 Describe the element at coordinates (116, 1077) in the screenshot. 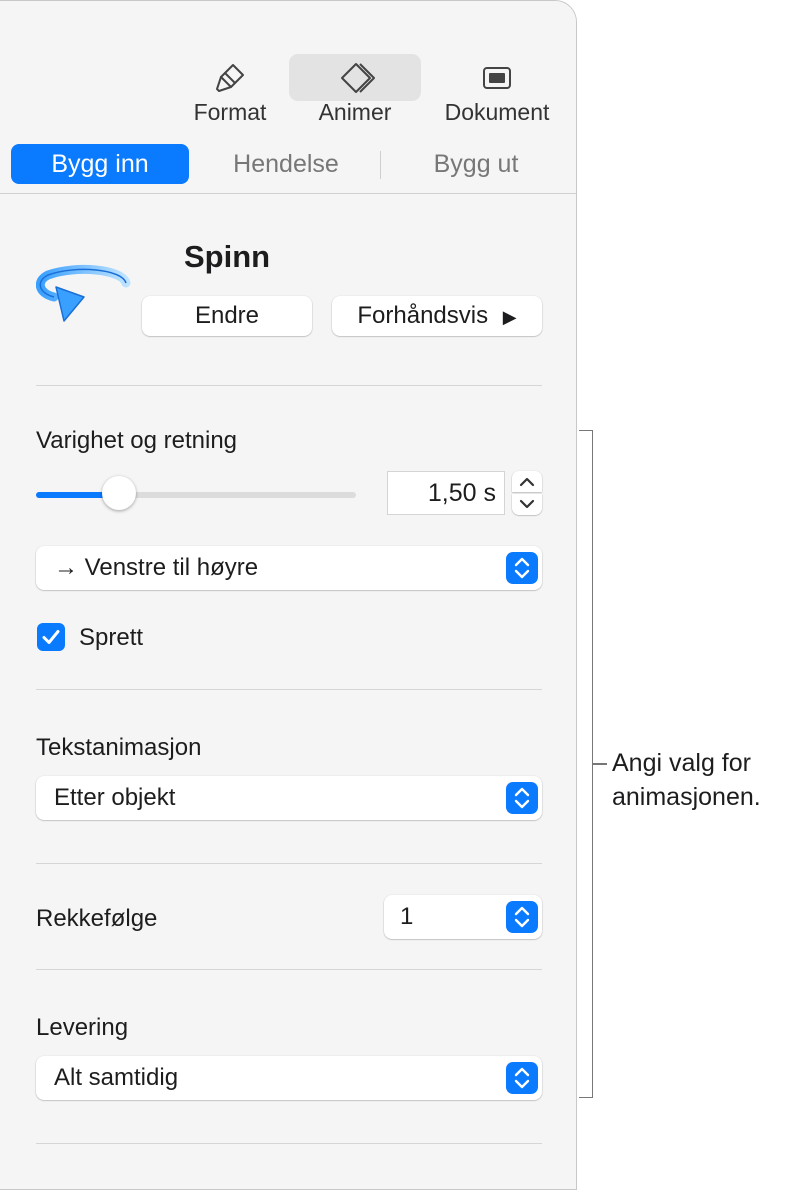

I see `delivery-value: Alt samtidig` at that location.